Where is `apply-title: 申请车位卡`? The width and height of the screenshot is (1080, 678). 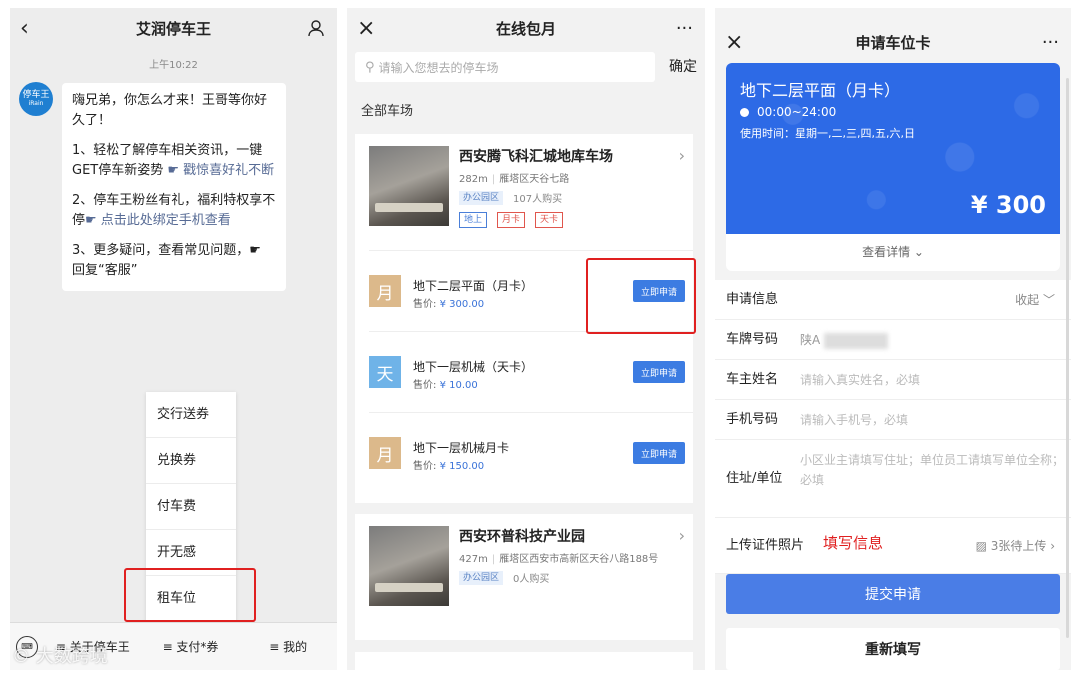
apply-title: 申请车位卡 is located at coordinates (893, 42).